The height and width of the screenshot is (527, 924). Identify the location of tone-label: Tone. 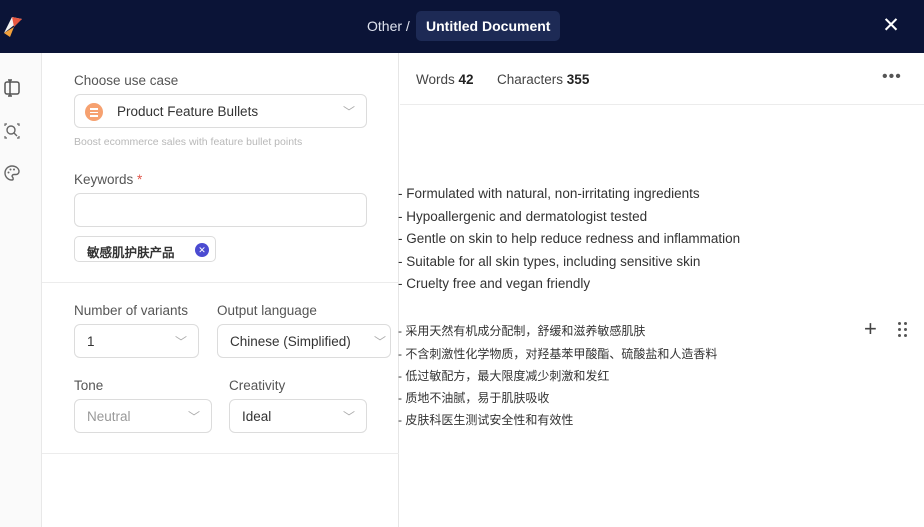
(89, 385).